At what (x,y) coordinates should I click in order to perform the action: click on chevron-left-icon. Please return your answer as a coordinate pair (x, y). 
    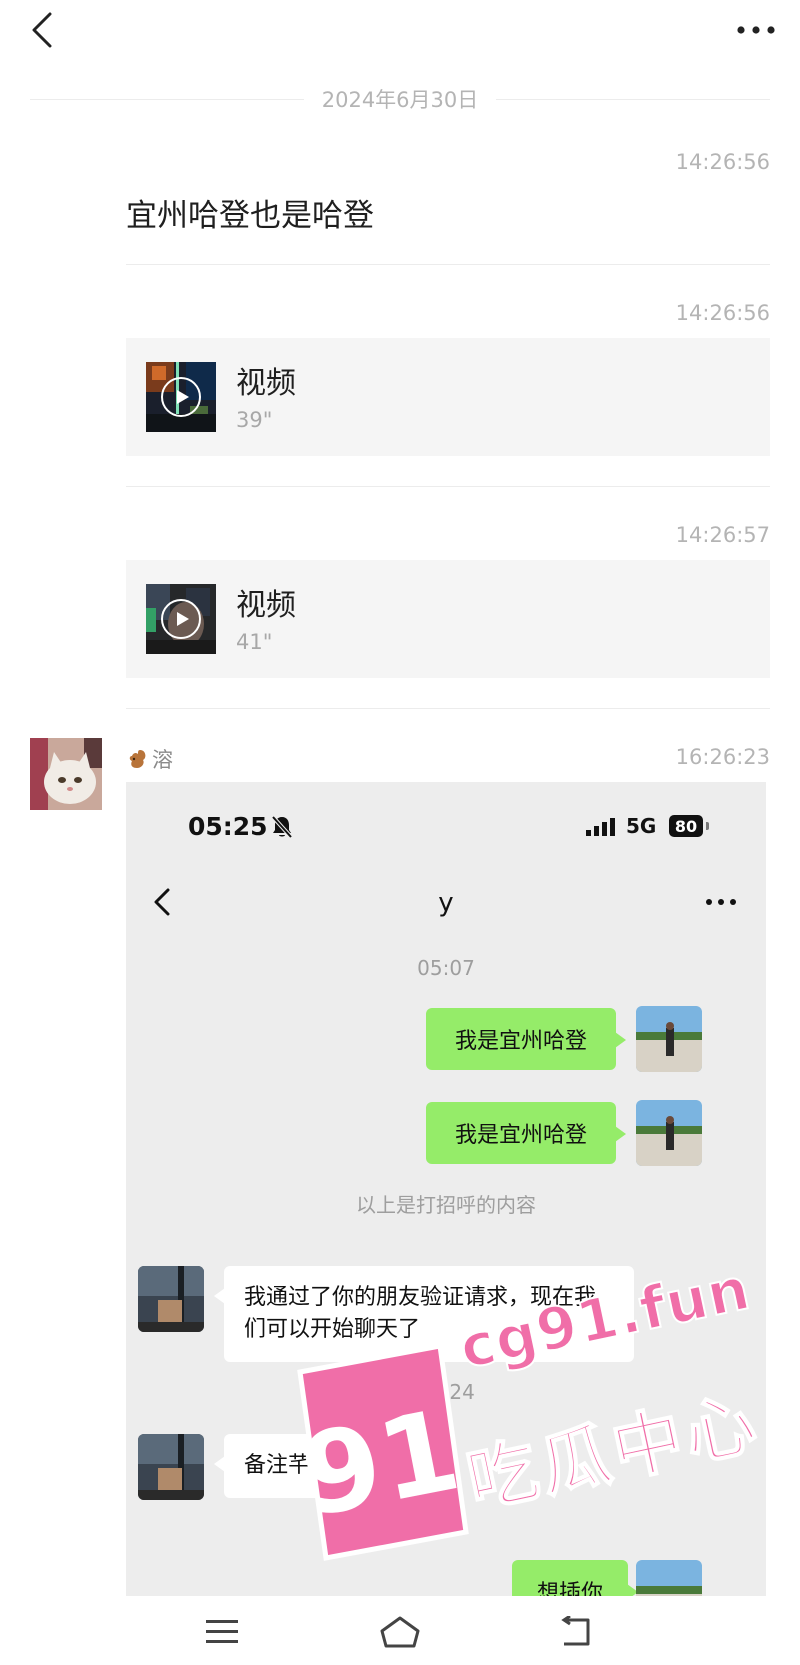
    Looking at the image, I should click on (42, 30).